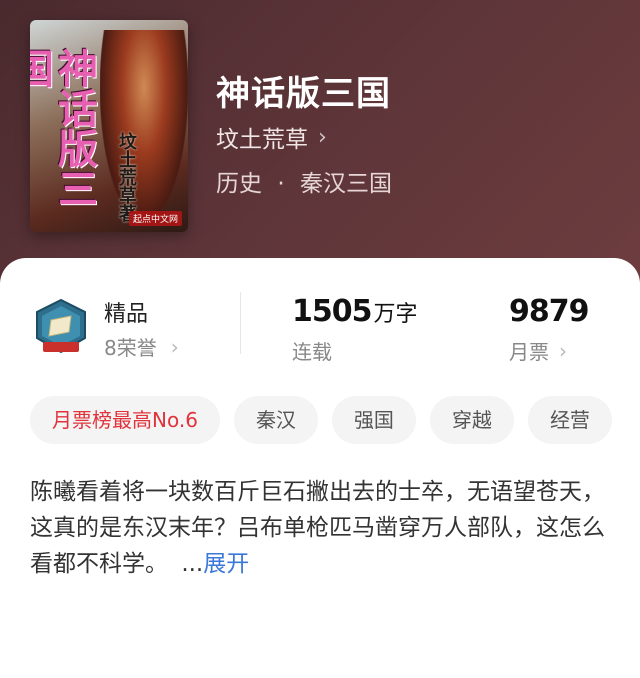  Describe the element at coordinates (303, 94) in the screenshot. I see `book-title: 神话版三国` at that location.